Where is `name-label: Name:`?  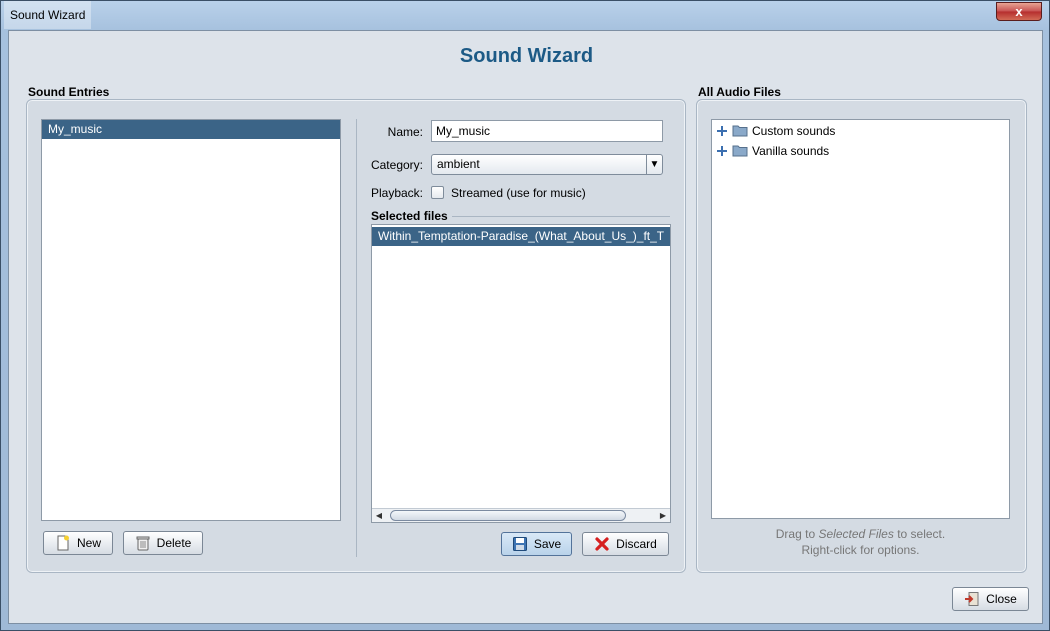
name-label: Name: is located at coordinates (405, 132).